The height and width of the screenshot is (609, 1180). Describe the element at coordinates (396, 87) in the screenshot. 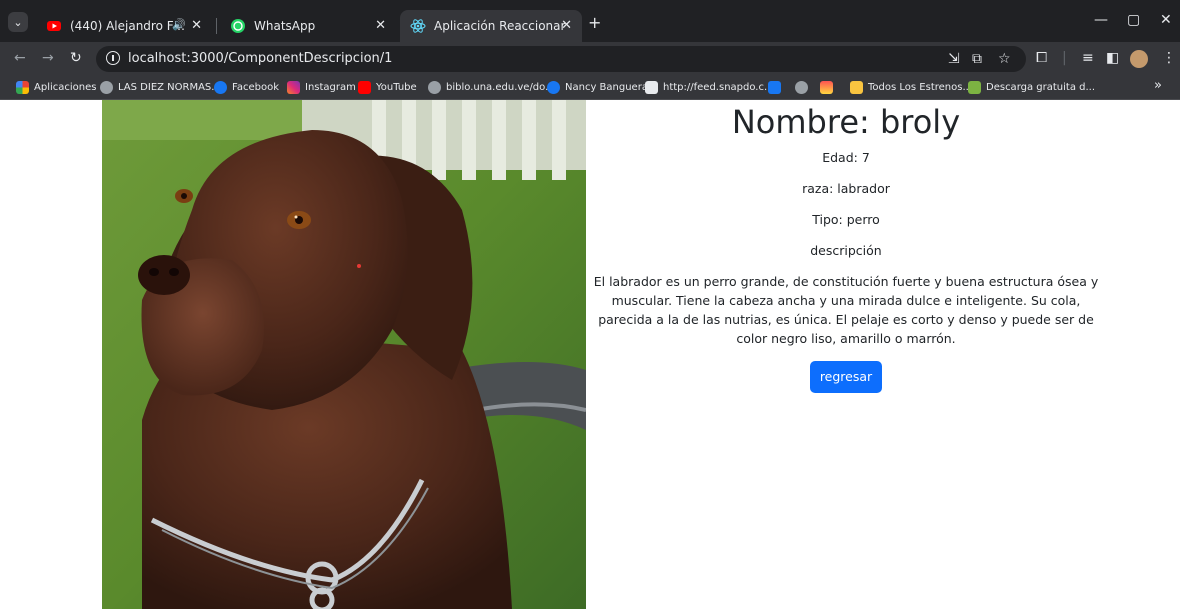

I see `bookmark-label: YouTube` at that location.